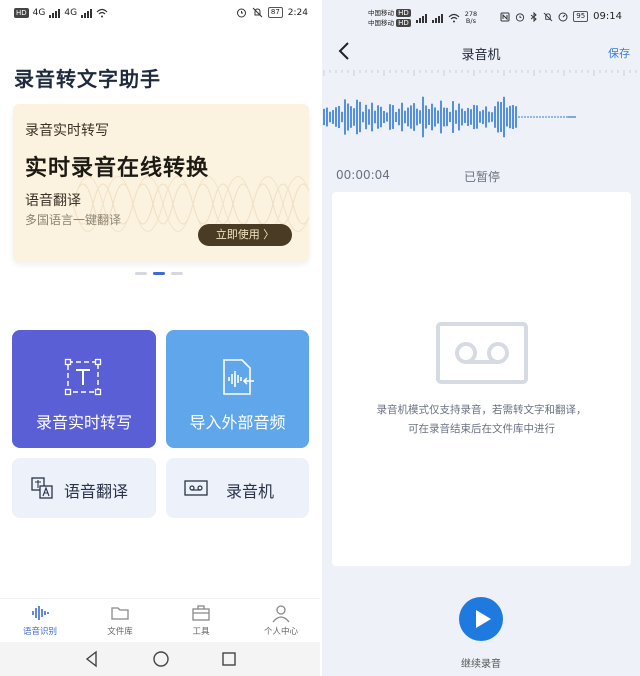 This screenshot has height=676, width=640. What do you see at coordinates (481, 664) in the screenshot?
I see `continue-recording-label: 继续录音` at bounding box center [481, 664].